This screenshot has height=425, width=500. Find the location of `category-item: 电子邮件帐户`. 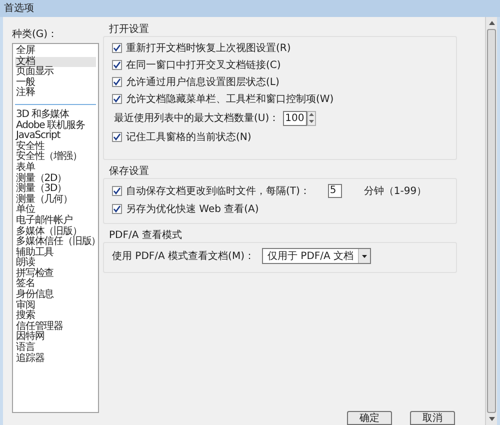

category-item: 电子邮件帐户 is located at coordinates (55, 221).